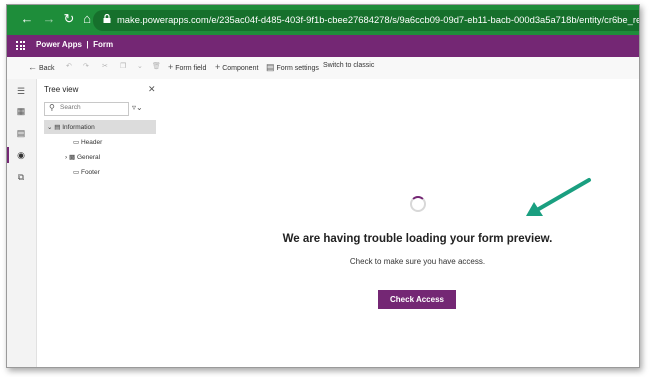 Image resolution: width=650 pixels, height=377 pixels. What do you see at coordinates (156, 66) in the screenshot?
I see `delete-icon: 🗑` at bounding box center [156, 66].